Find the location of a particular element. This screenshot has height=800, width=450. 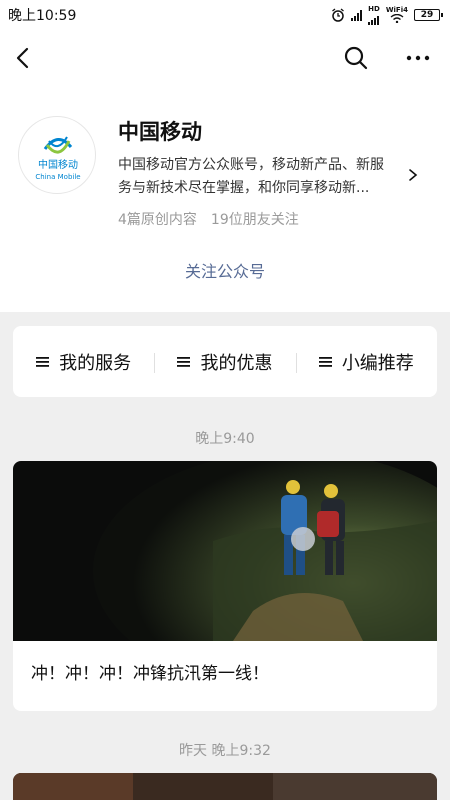

account-logo: 中国移动 China Mobile is located at coordinates (57, 155).